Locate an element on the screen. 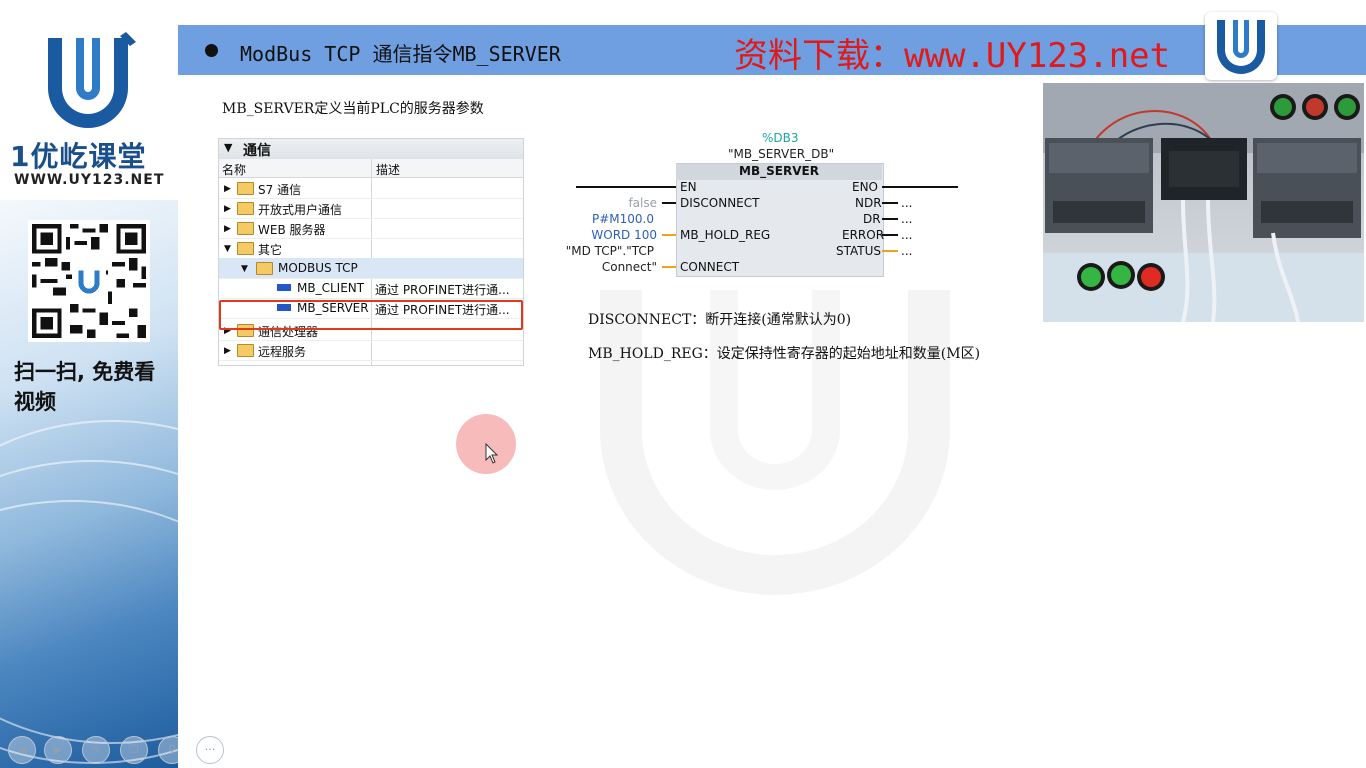 The width and height of the screenshot is (1366, 768). pen-icon: ✎ is located at coordinates (96, 750).